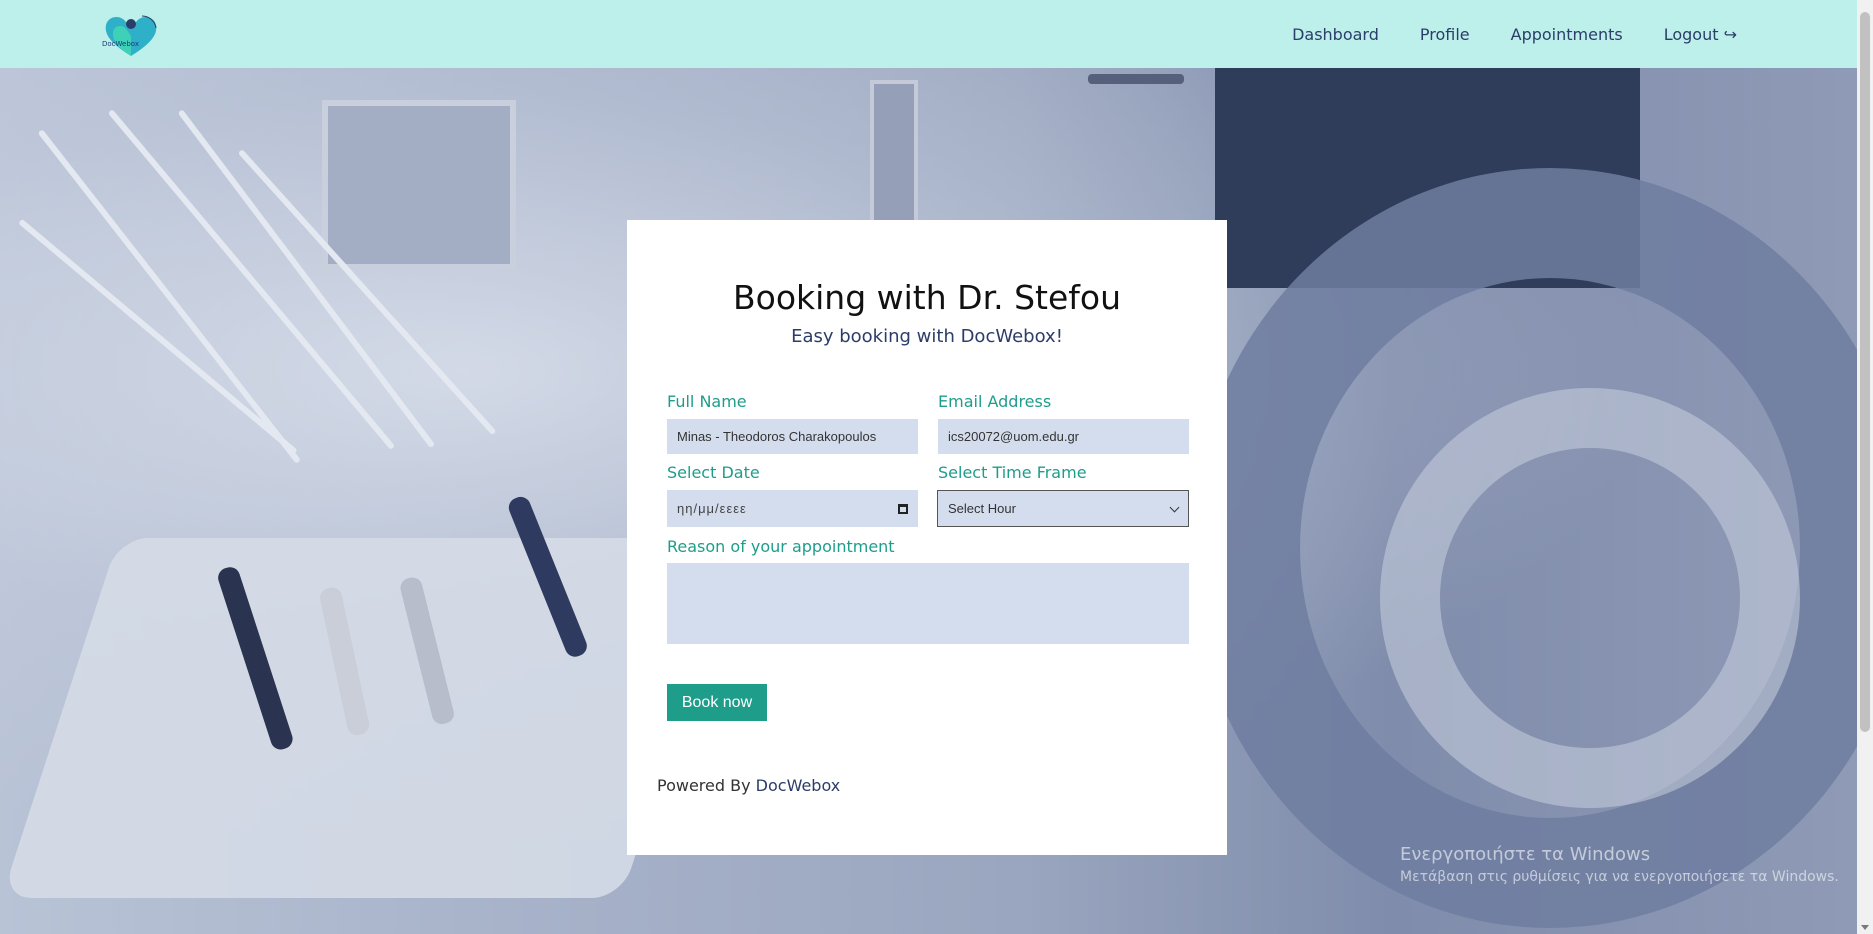 This screenshot has height=934, width=1873. What do you see at coordinates (927, 297) in the screenshot?
I see `page-title: Booking with Dr. Stefou` at bounding box center [927, 297].